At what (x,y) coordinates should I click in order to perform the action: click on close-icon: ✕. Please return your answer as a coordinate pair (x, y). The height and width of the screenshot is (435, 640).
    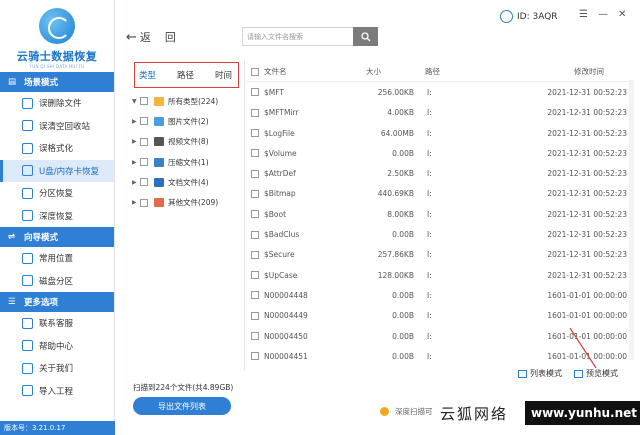
    Looking at the image, I should click on (622, 14).